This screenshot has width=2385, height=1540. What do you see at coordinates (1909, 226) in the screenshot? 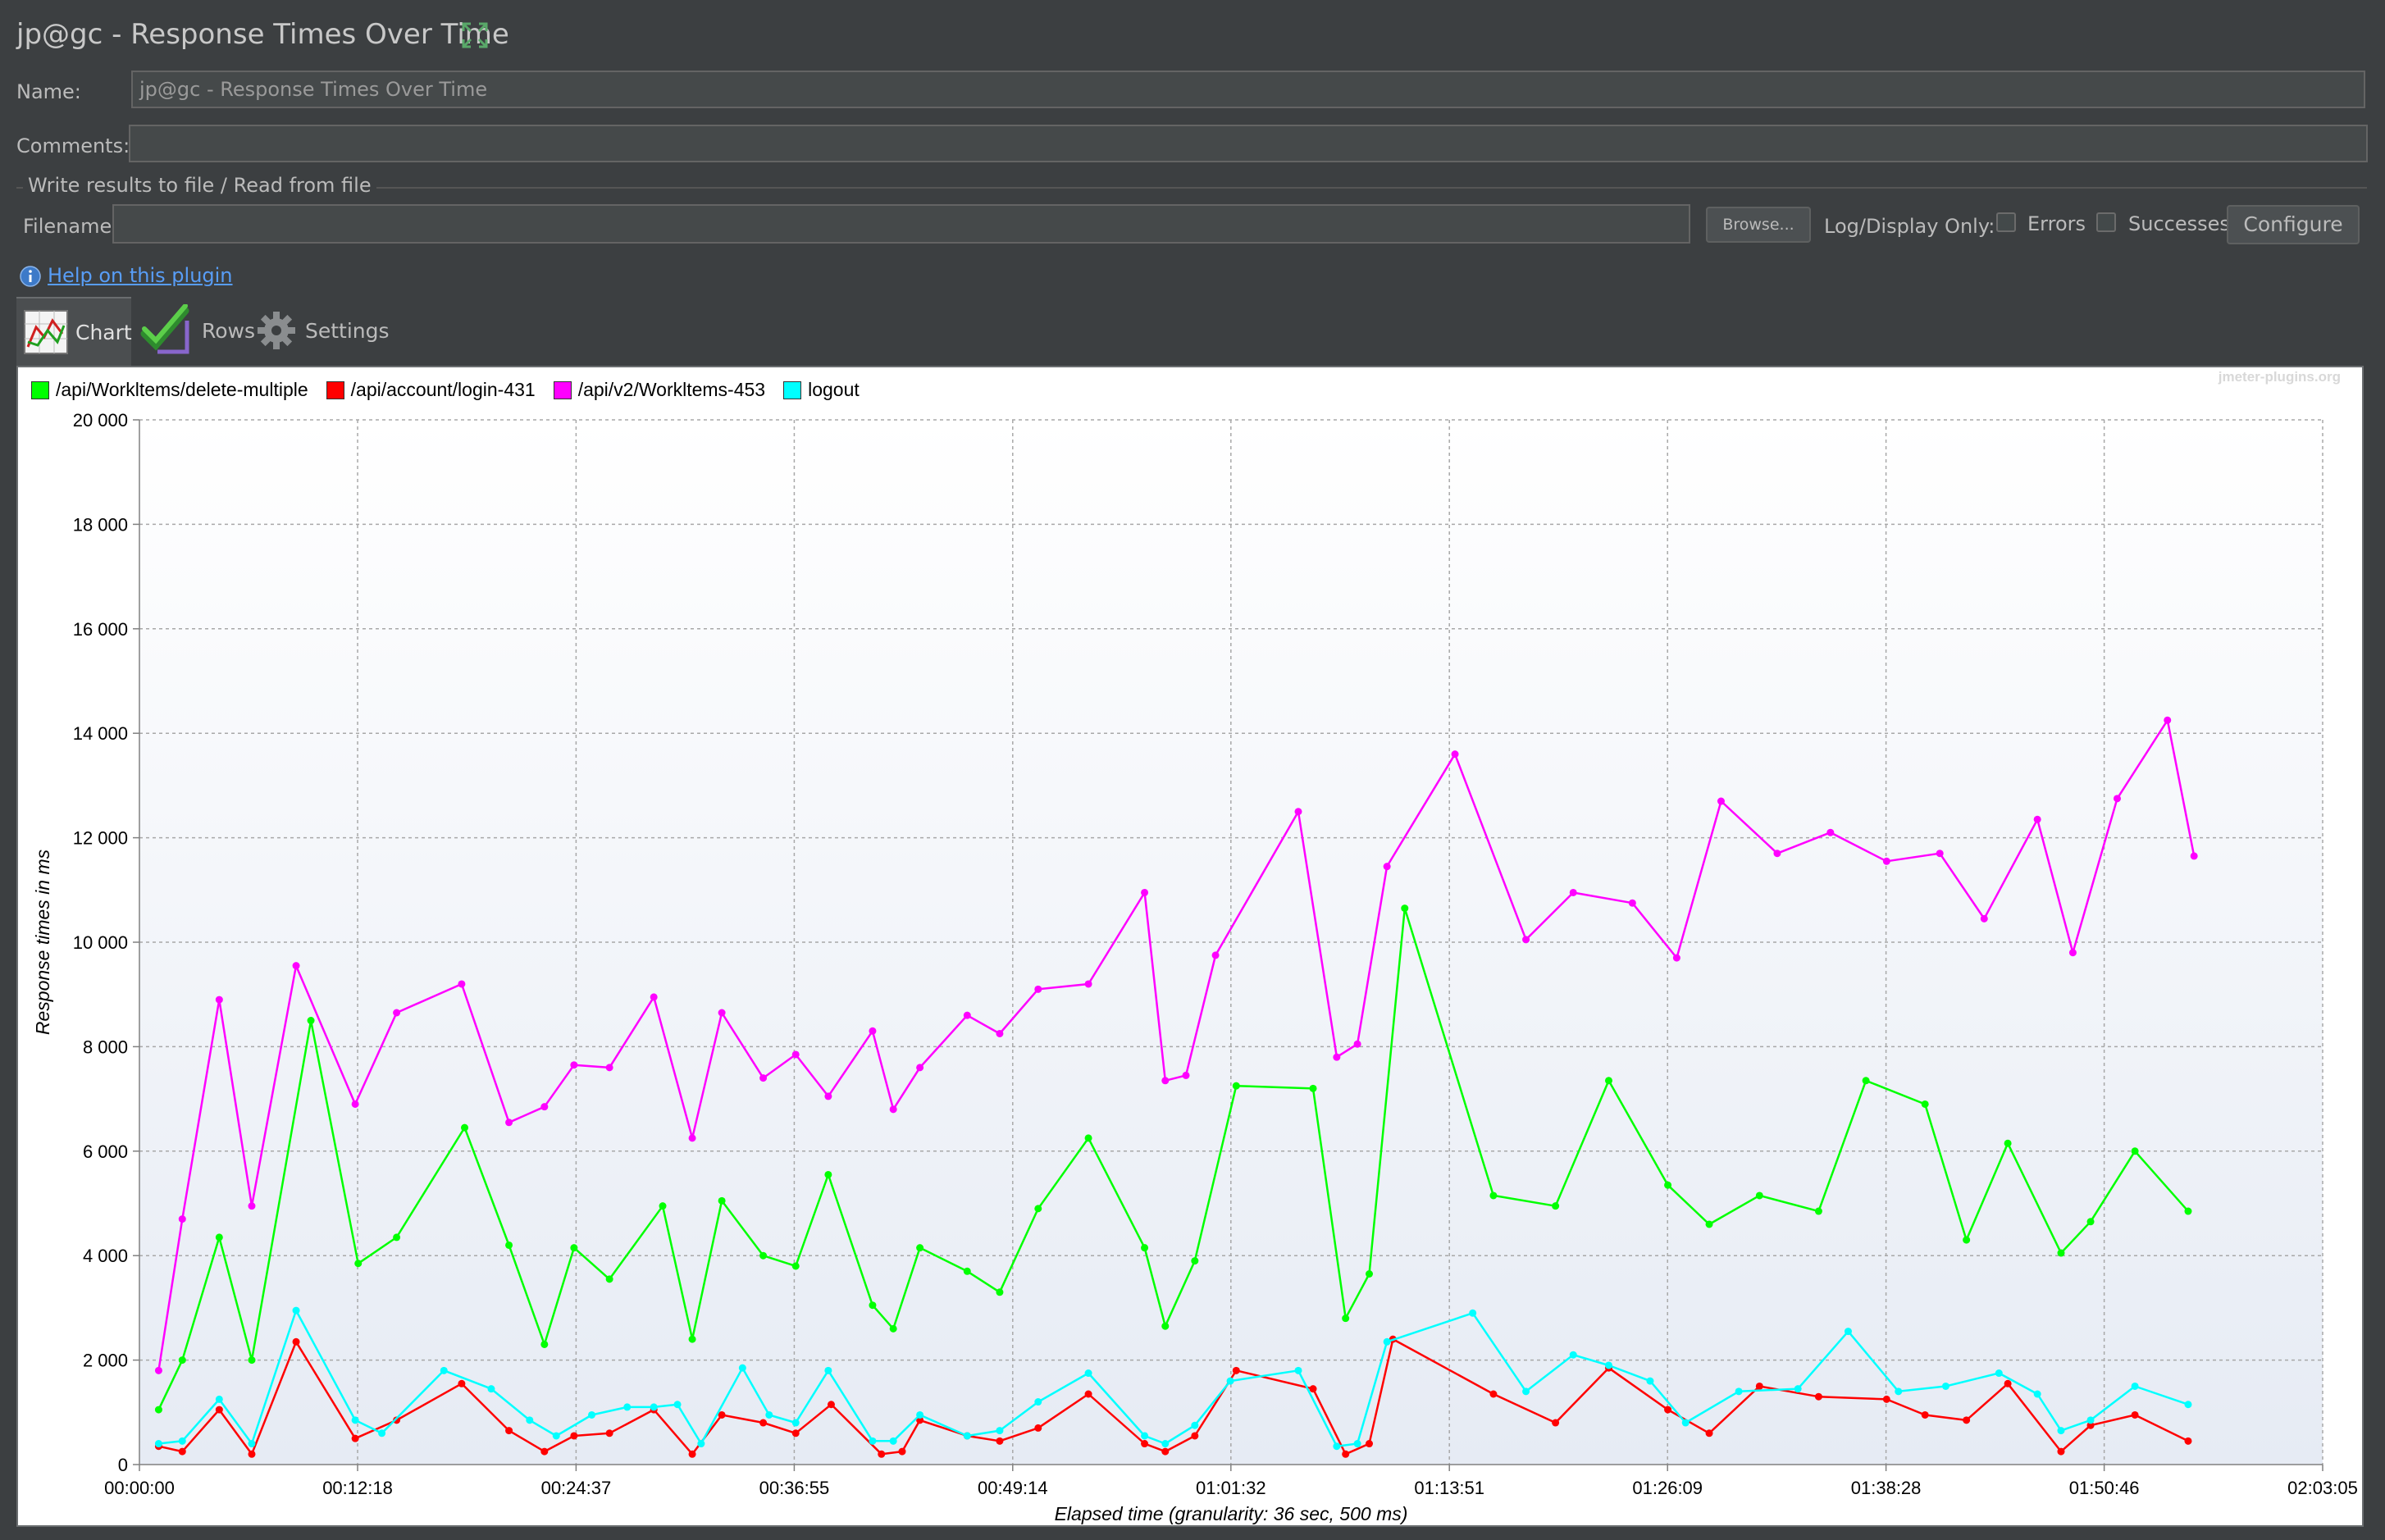
I see `log-display-label: Log/Display Only:` at bounding box center [1909, 226].